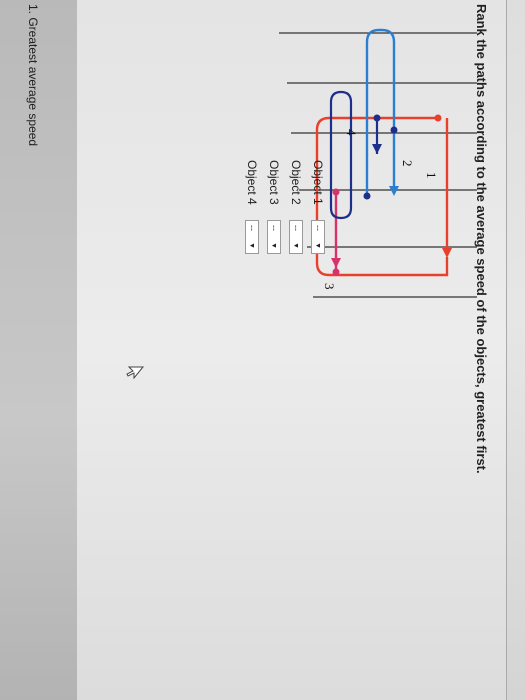 This screenshot has height=700, width=525. I want to click on object-row-1: Object 1 -- ▼, so click(318, 207).